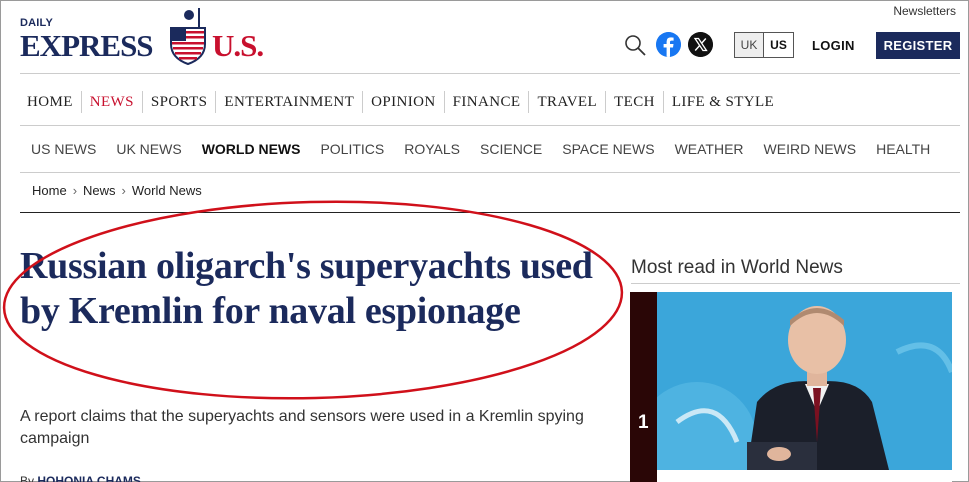  I want to click on breadcrumb: Home › News › World News, so click(117, 190).